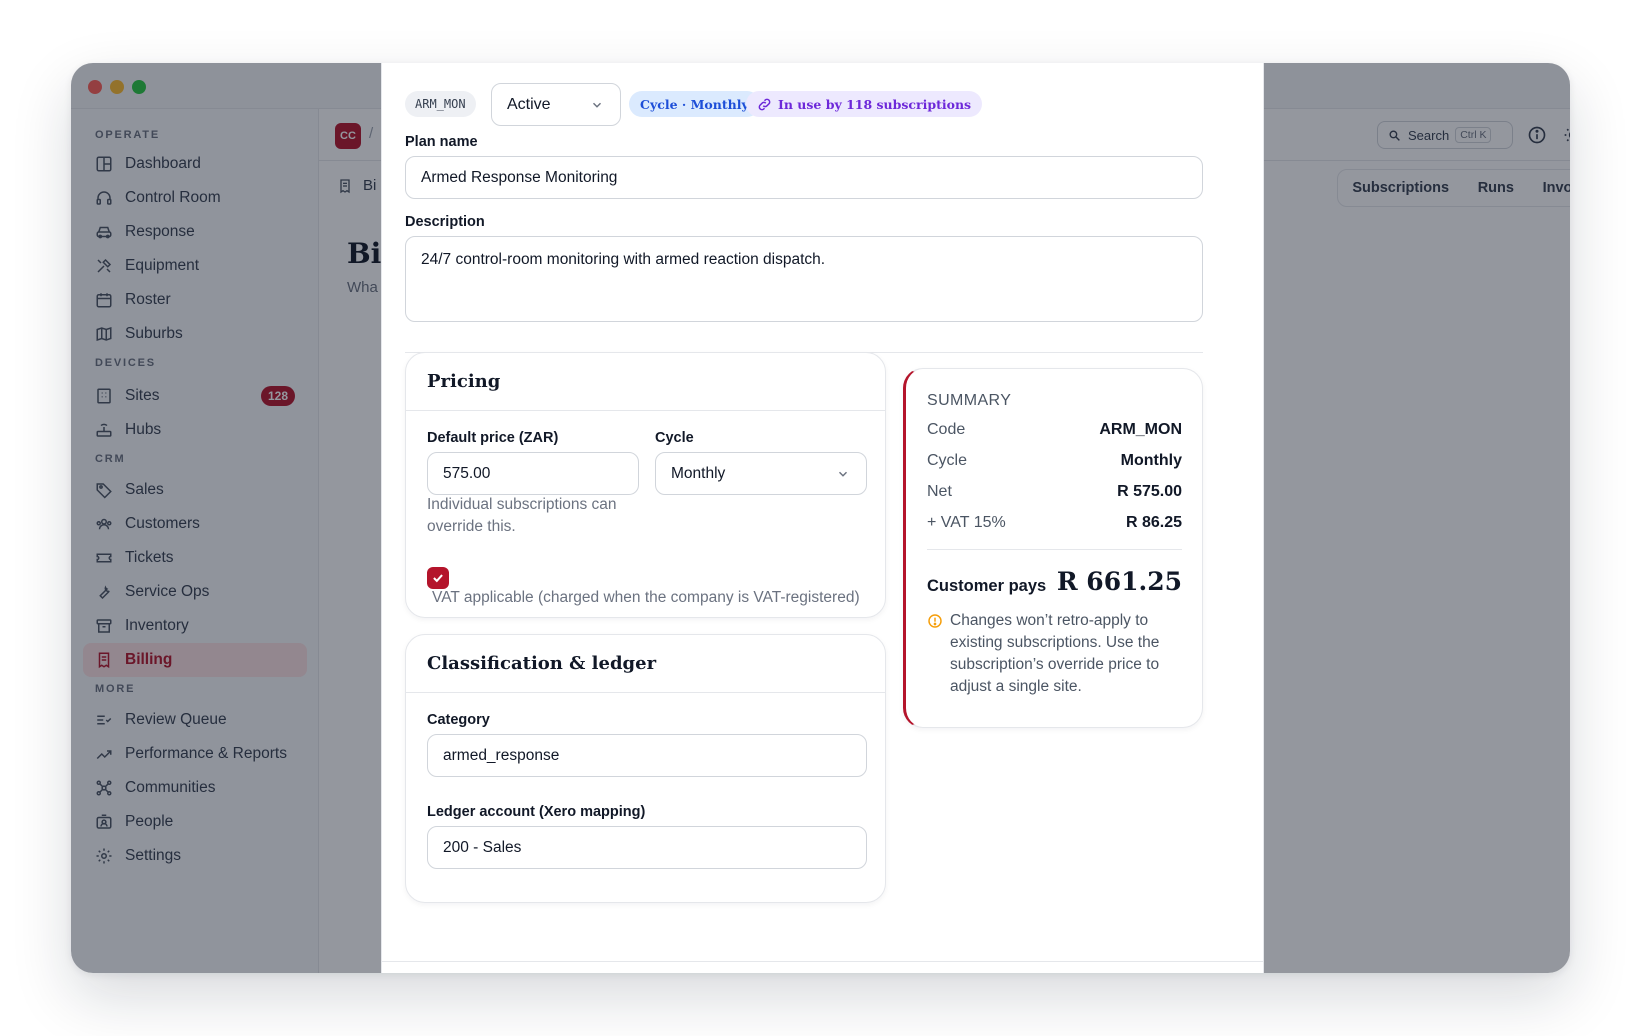 Image resolution: width=1640 pixels, height=1036 pixels. What do you see at coordinates (647, 755) in the screenshot?
I see `category-input: armed_response` at bounding box center [647, 755].